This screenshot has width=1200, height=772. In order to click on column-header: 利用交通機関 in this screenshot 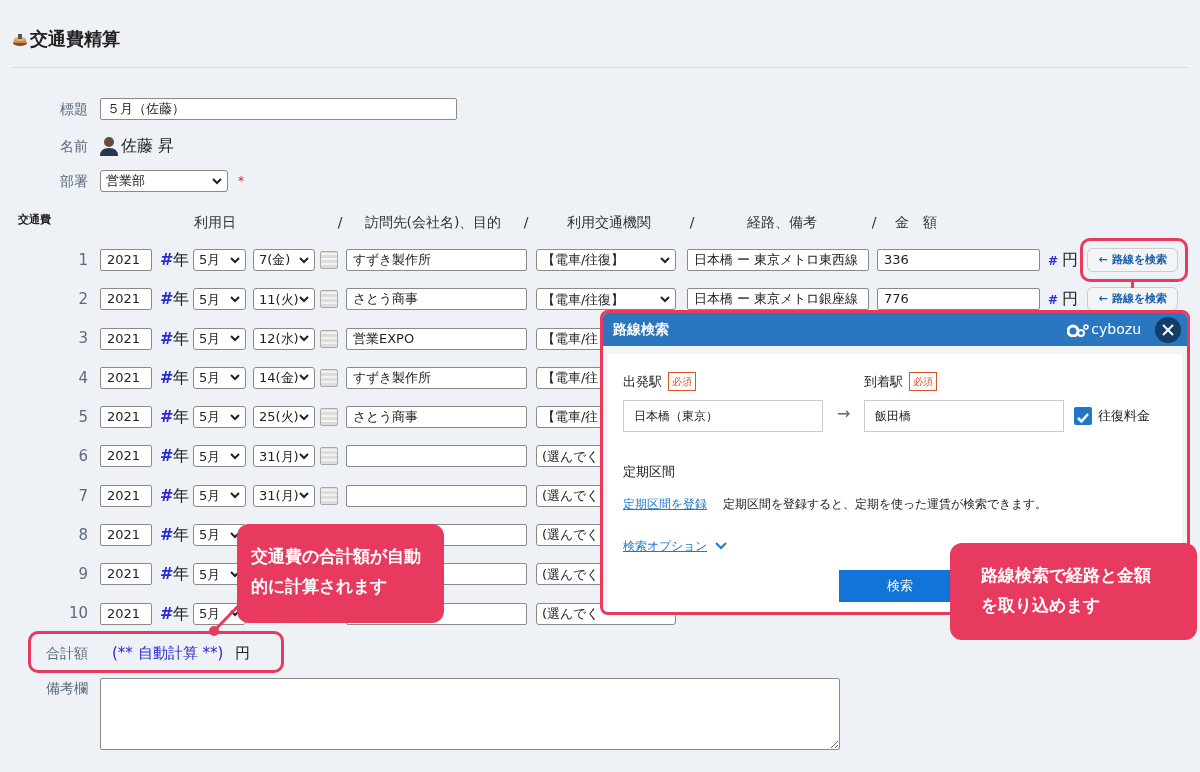, I will do `click(609, 222)`.